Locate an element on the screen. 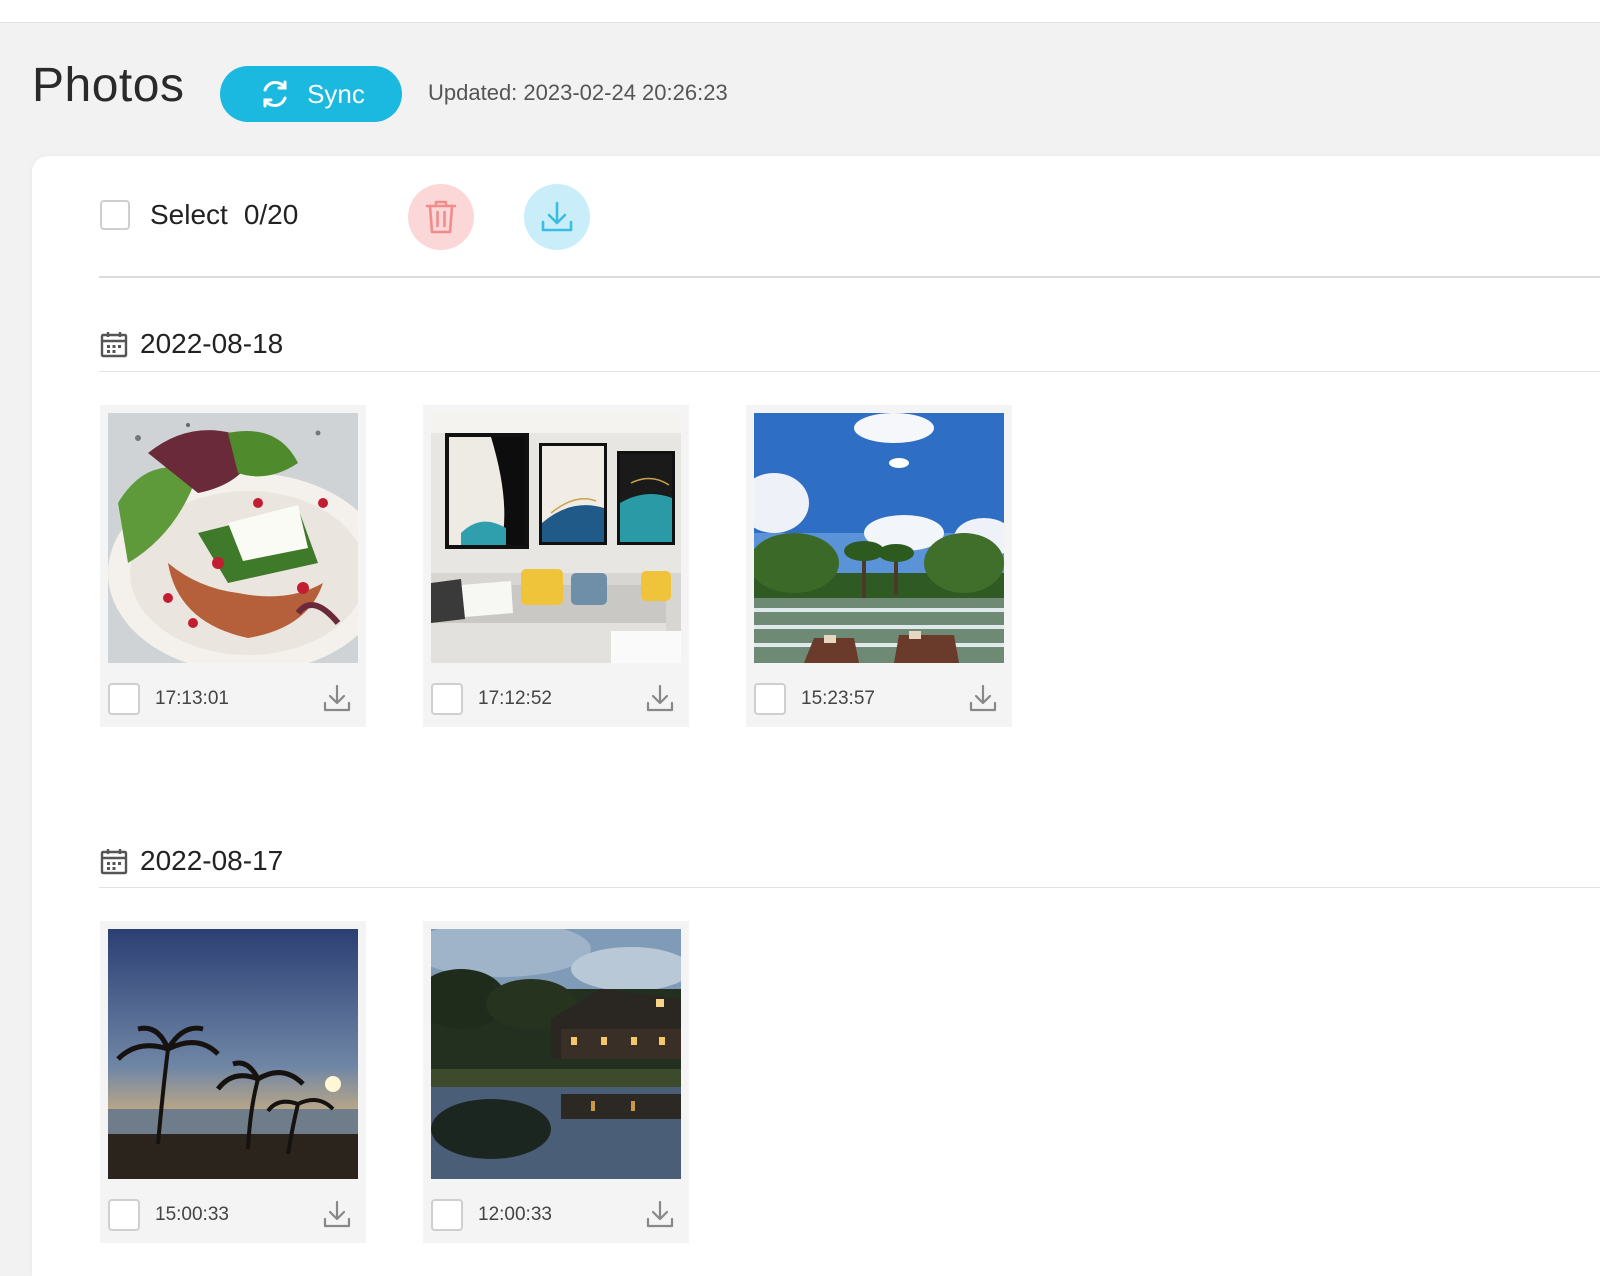  photo-card: 15:00:33 is located at coordinates (233, 1082).